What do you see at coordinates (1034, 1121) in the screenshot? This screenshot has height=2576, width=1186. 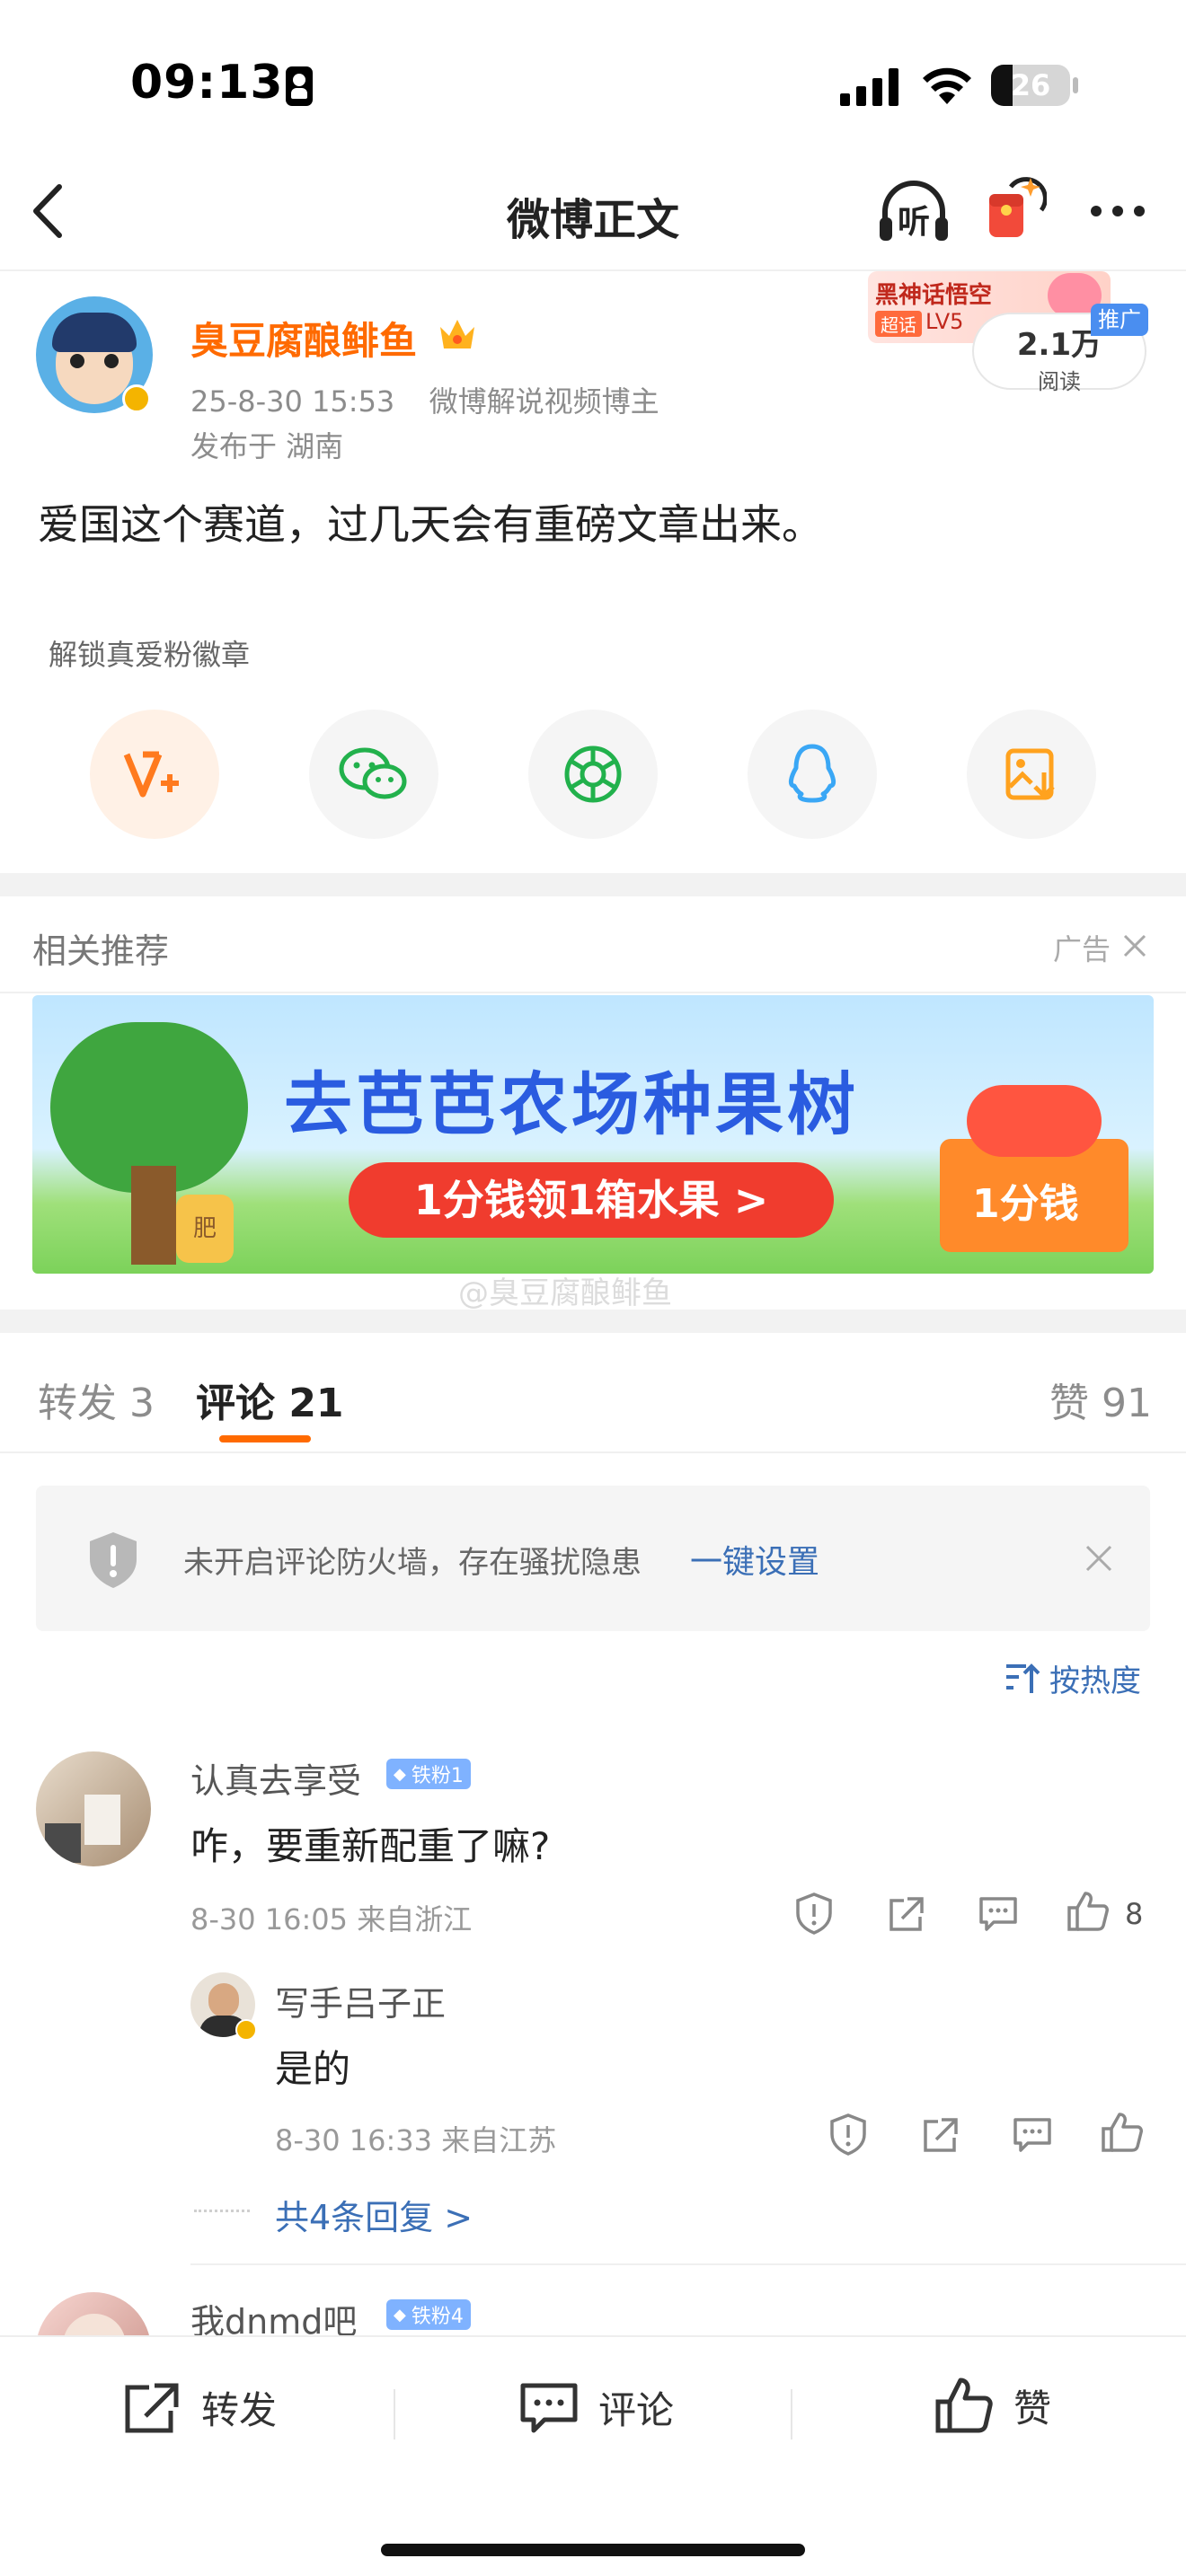 I see `fruit-illustration` at bounding box center [1034, 1121].